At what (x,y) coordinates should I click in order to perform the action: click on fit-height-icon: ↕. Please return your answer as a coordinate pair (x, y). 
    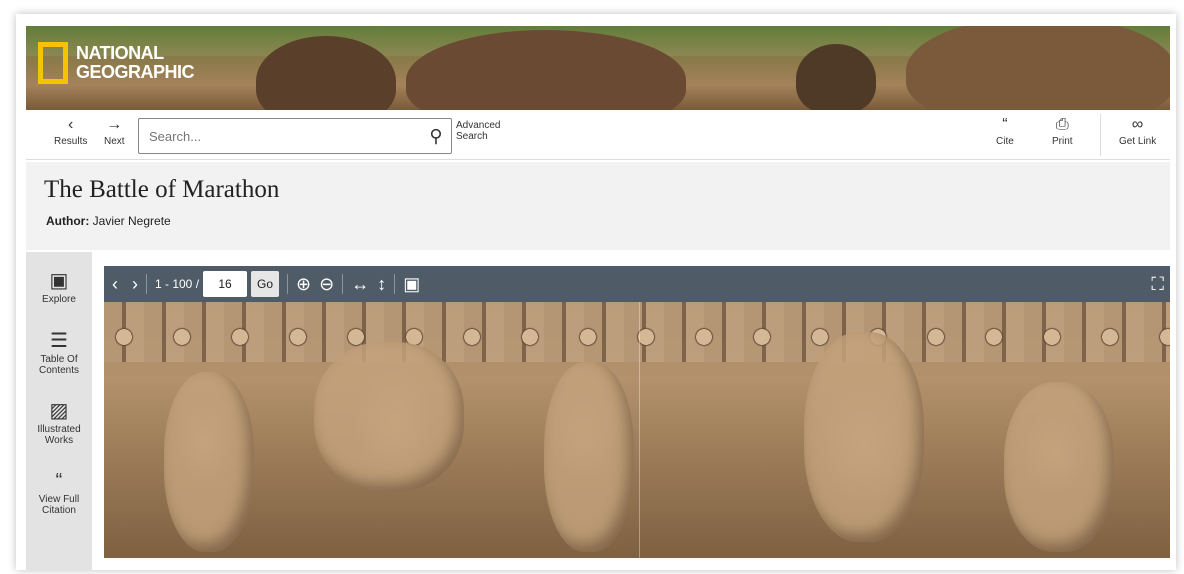
    Looking at the image, I should click on (381, 284).